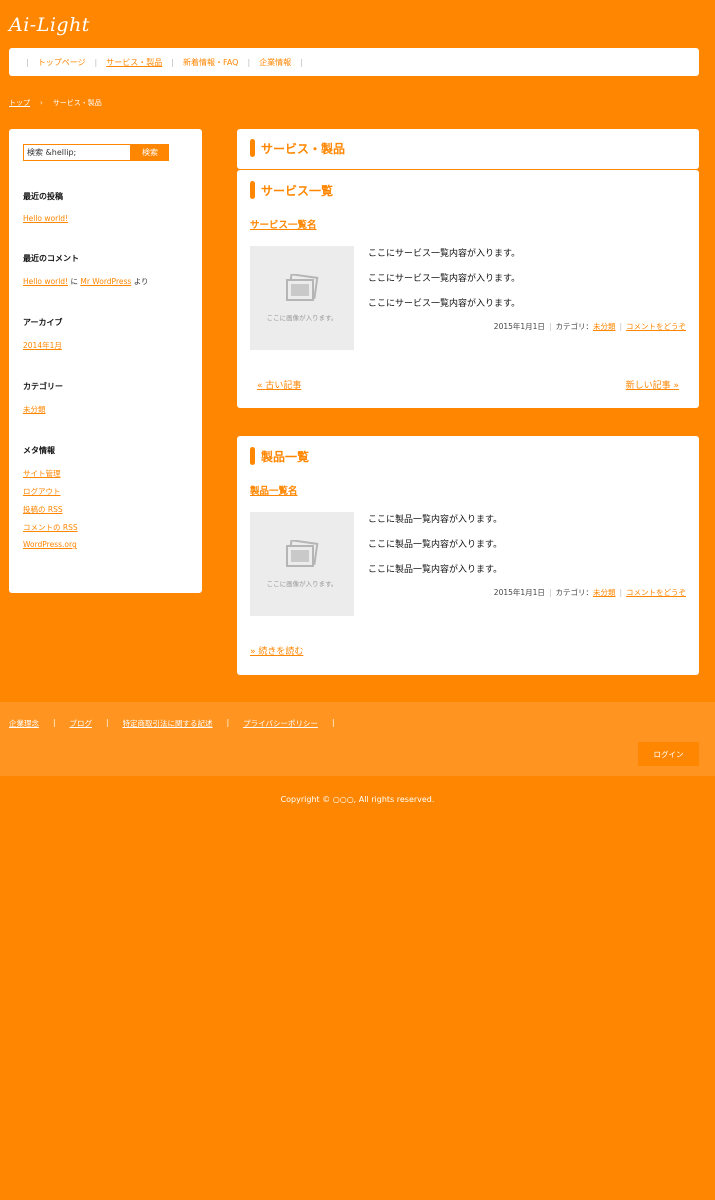  What do you see at coordinates (45, 218) in the screenshot?
I see `recent-post-link: Hello world!` at bounding box center [45, 218].